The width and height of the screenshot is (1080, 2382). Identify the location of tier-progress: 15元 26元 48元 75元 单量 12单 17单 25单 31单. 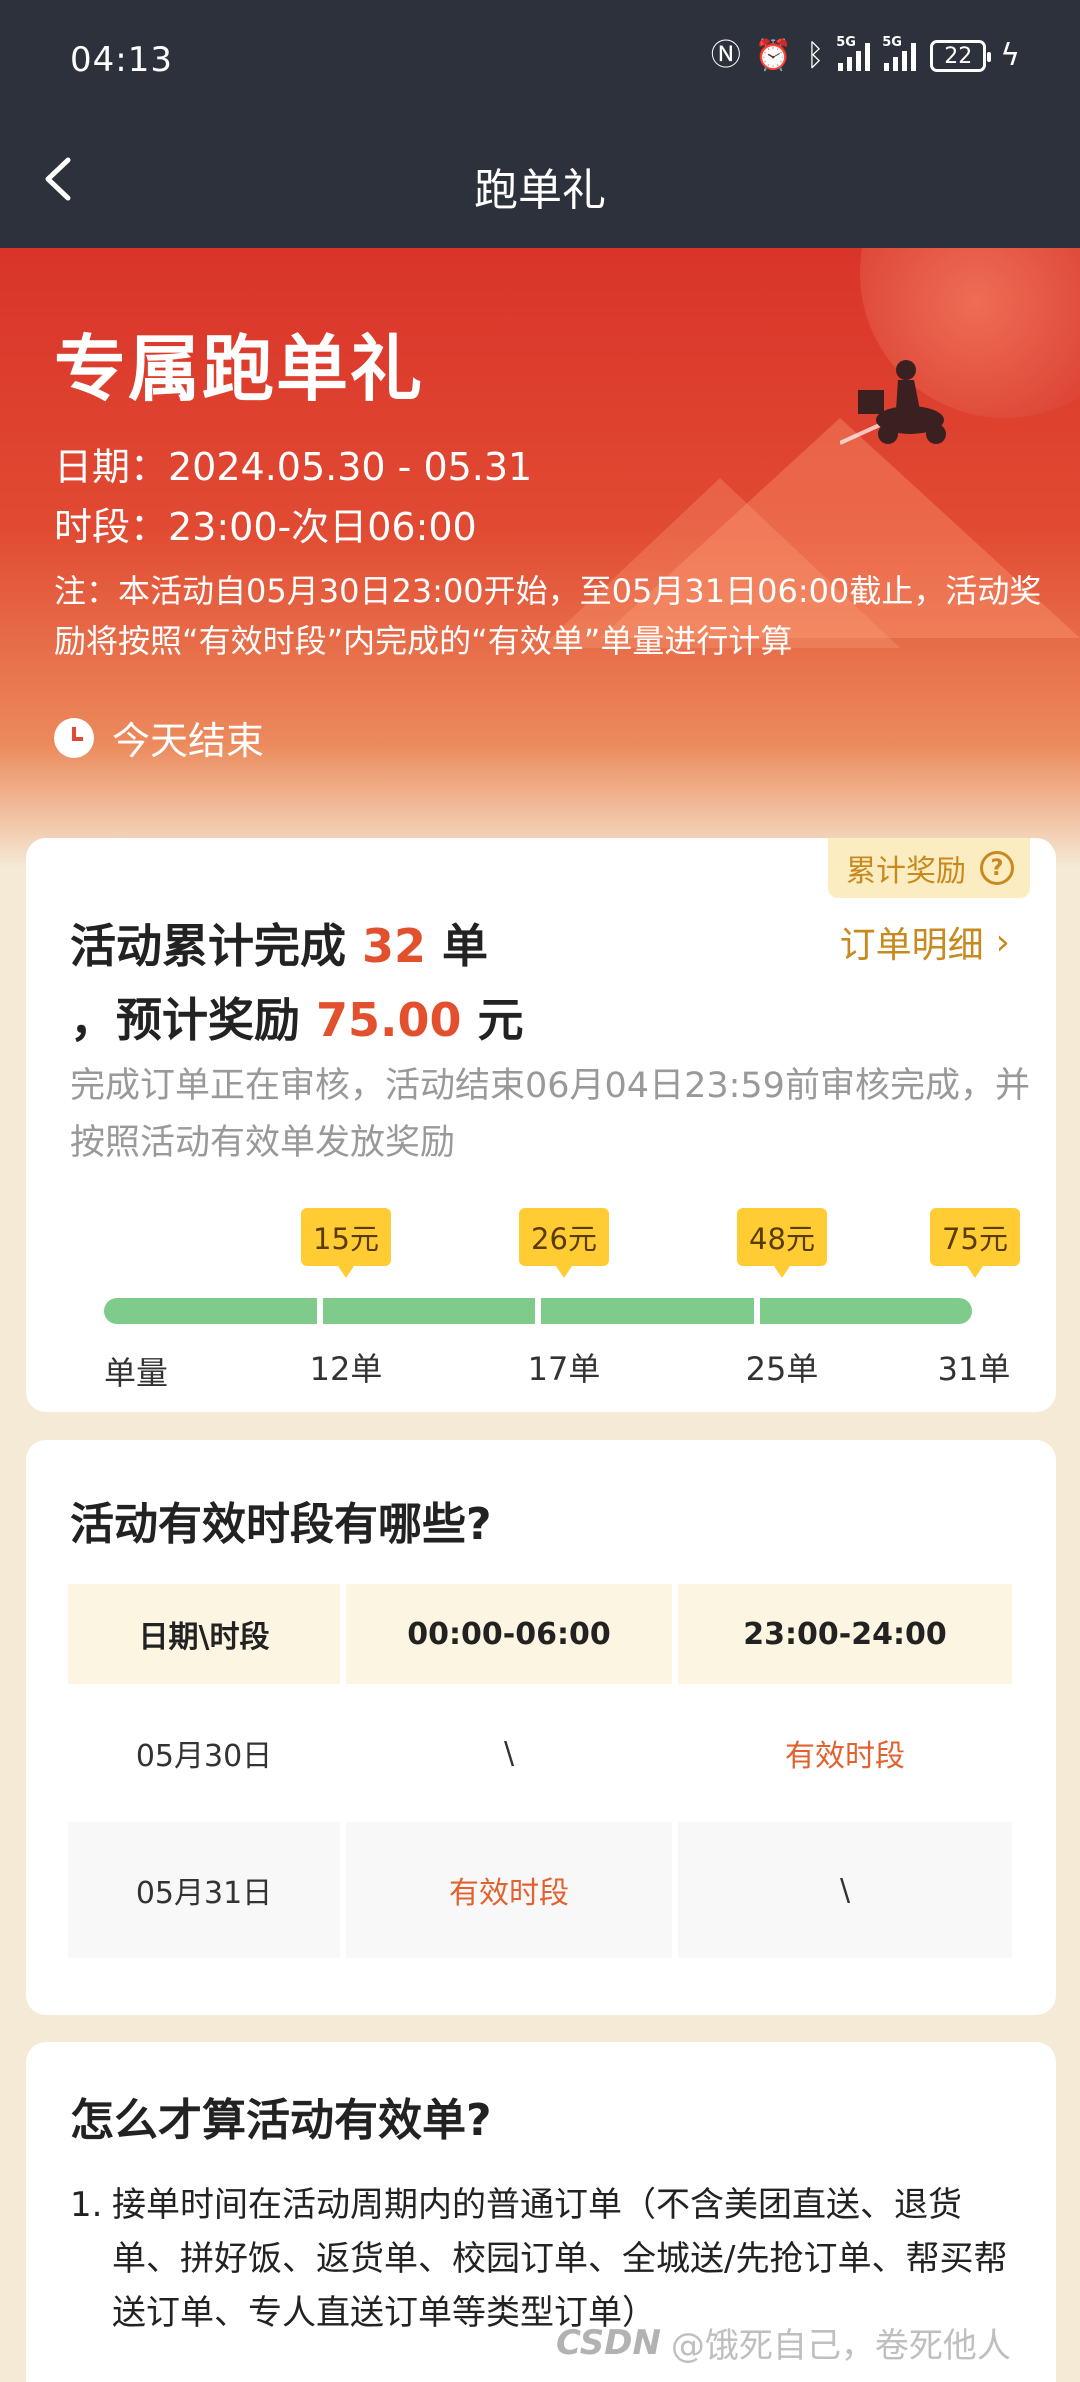
(541, 1300).